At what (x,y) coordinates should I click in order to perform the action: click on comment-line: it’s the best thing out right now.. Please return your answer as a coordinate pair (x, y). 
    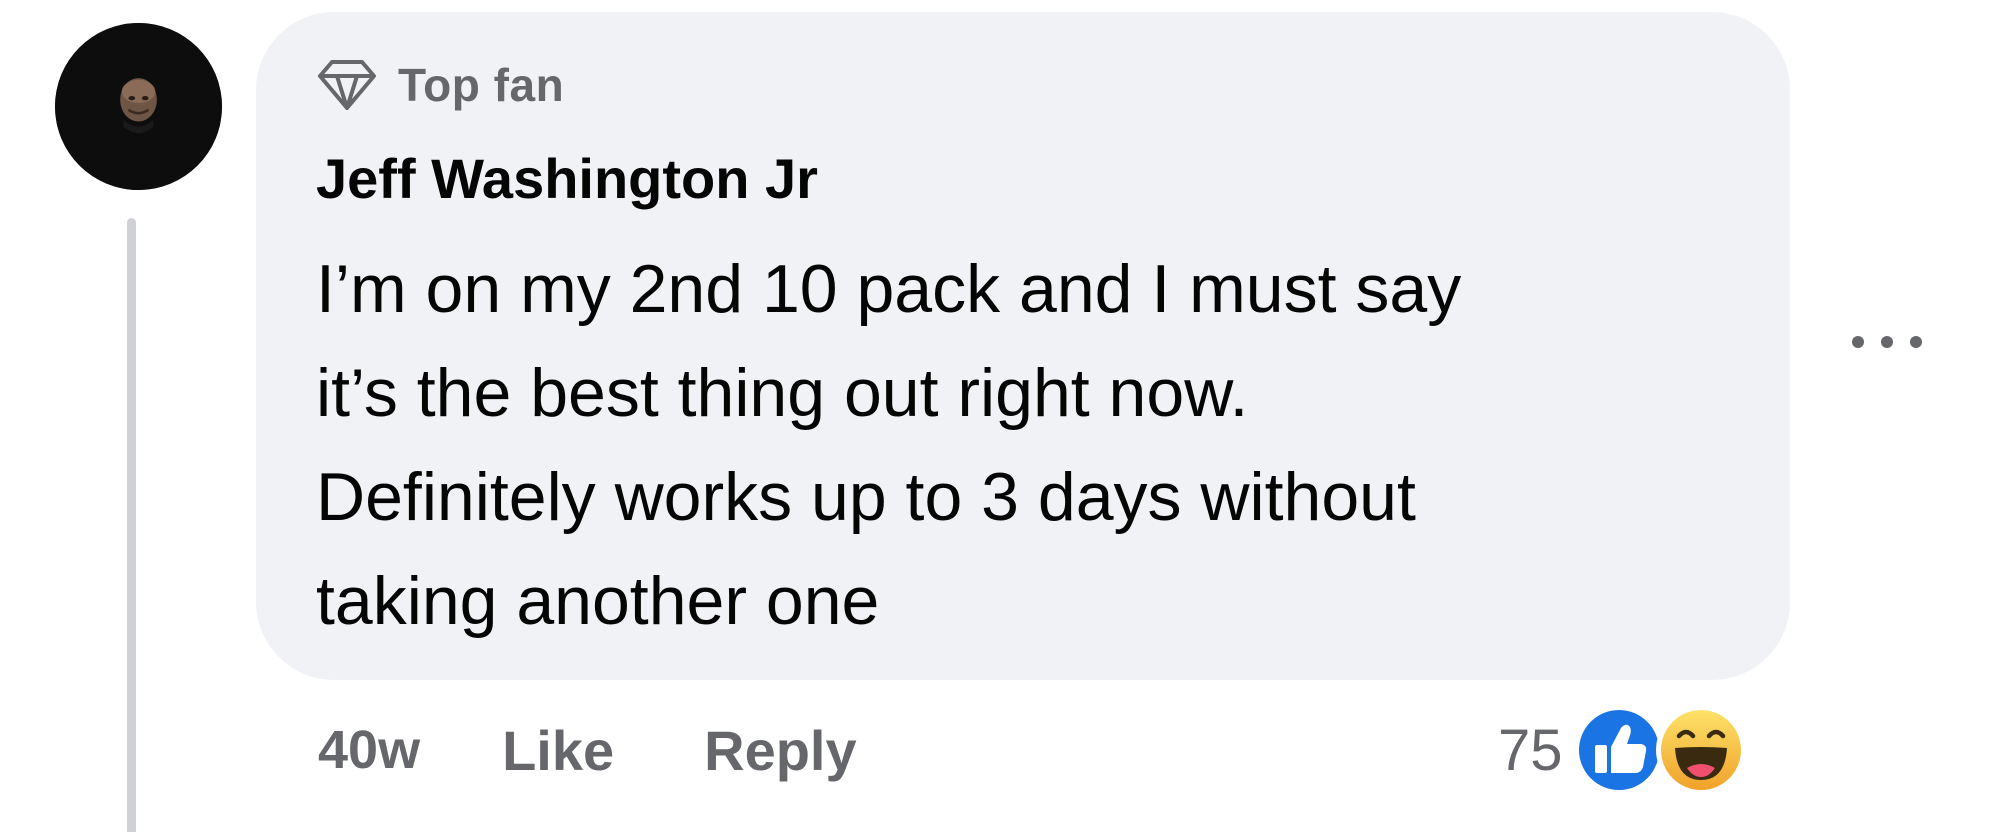
    Looking at the image, I should click on (782, 393).